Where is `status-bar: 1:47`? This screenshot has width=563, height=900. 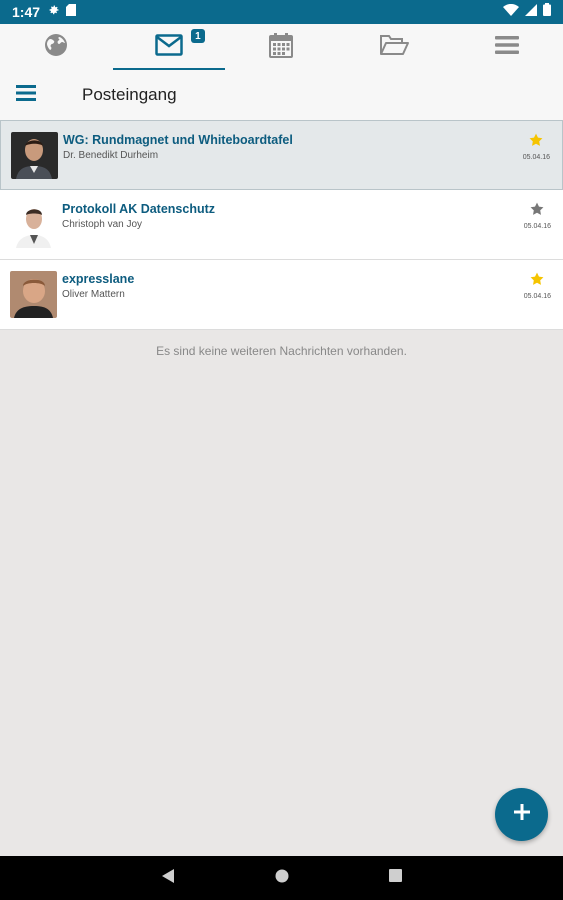 status-bar: 1:47 is located at coordinates (281, 12).